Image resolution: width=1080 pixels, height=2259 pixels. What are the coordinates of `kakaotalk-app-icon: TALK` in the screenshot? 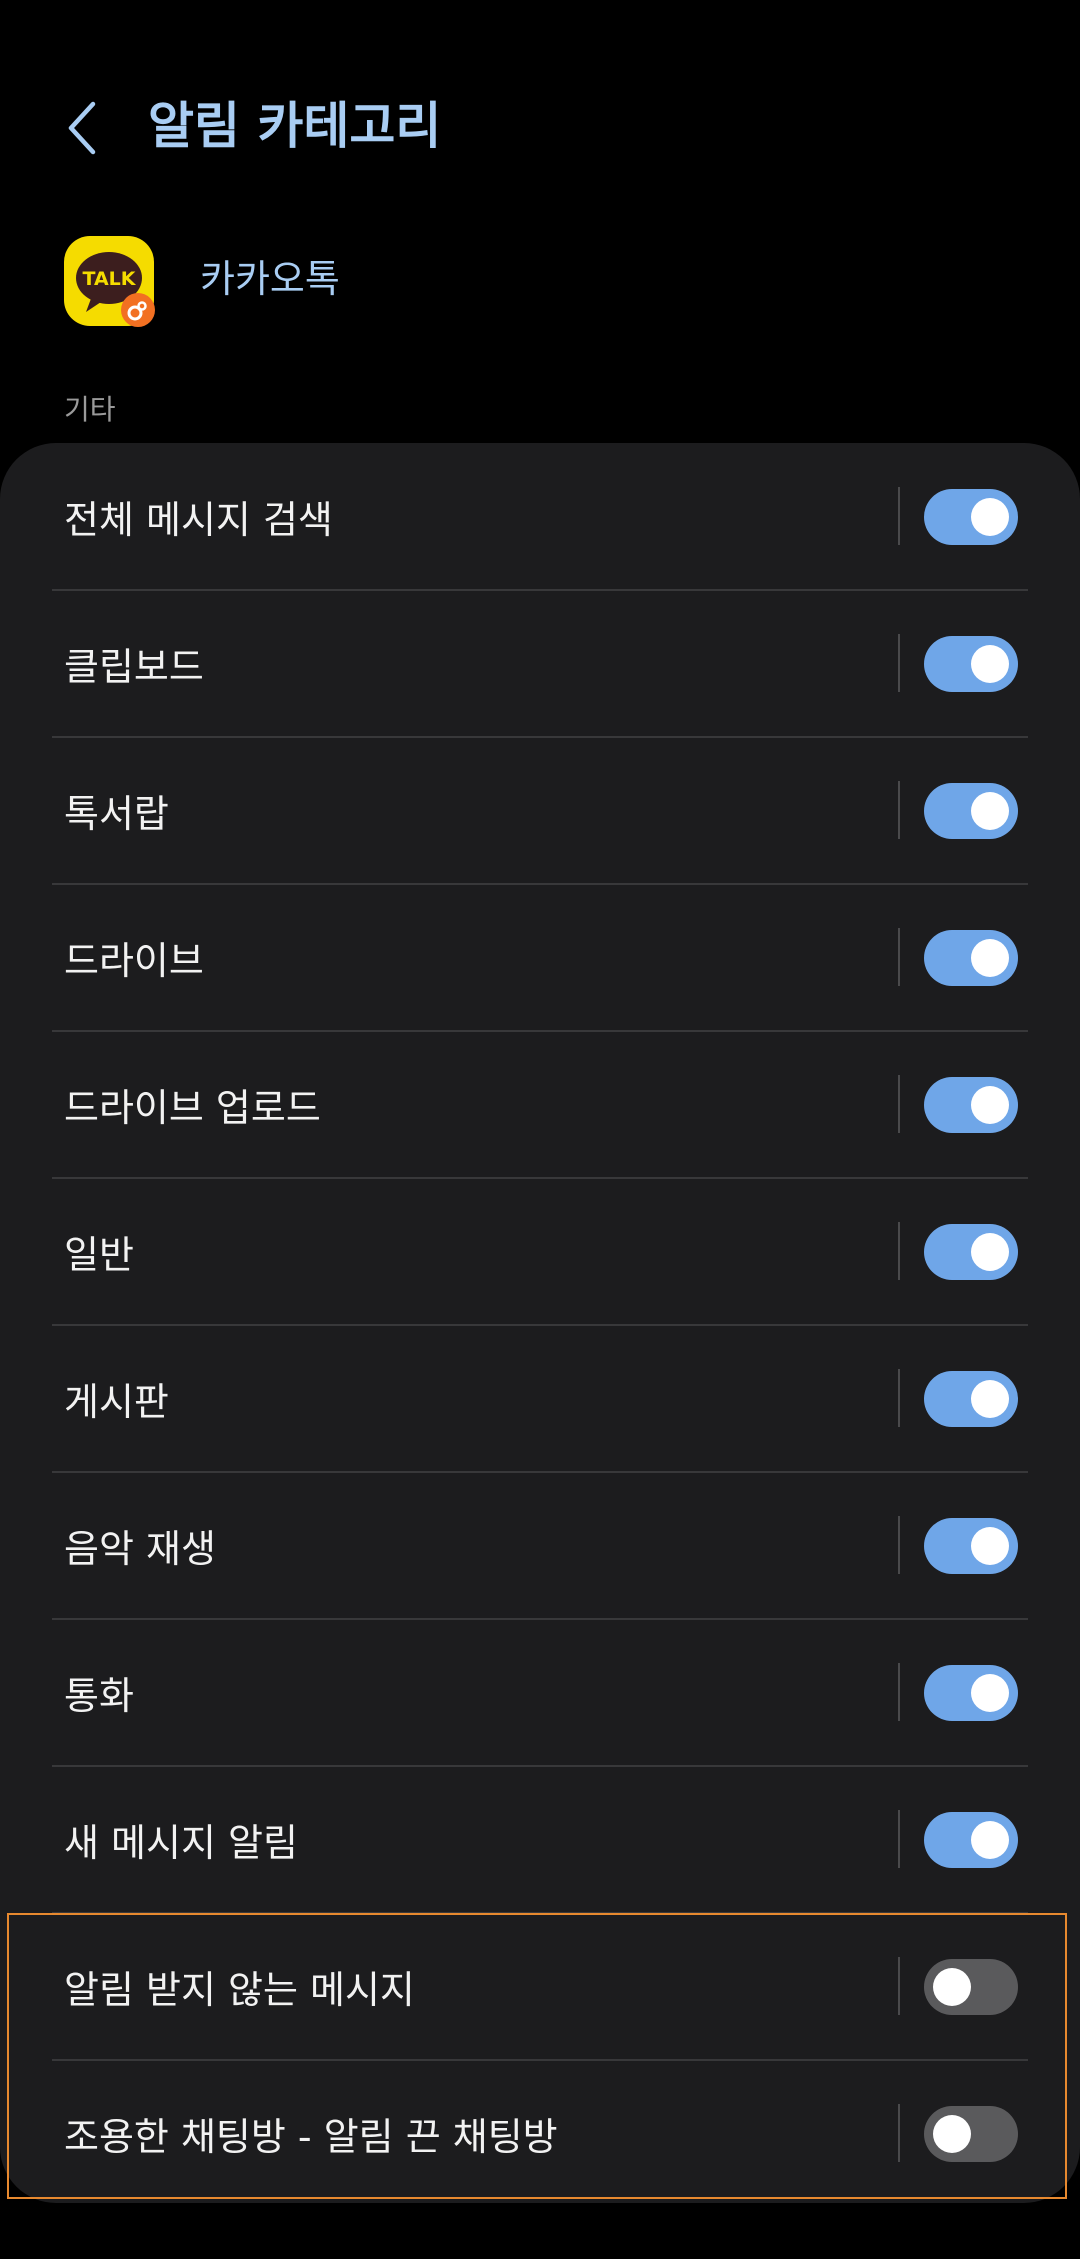 It's located at (110, 282).